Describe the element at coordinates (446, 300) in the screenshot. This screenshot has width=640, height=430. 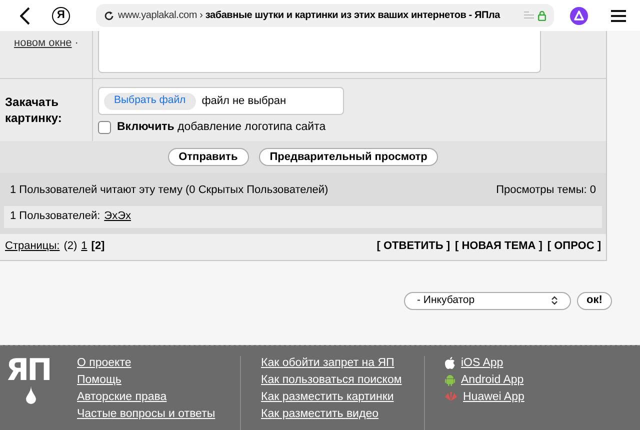
I see `forum-select-value: - Инкубатор` at that location.